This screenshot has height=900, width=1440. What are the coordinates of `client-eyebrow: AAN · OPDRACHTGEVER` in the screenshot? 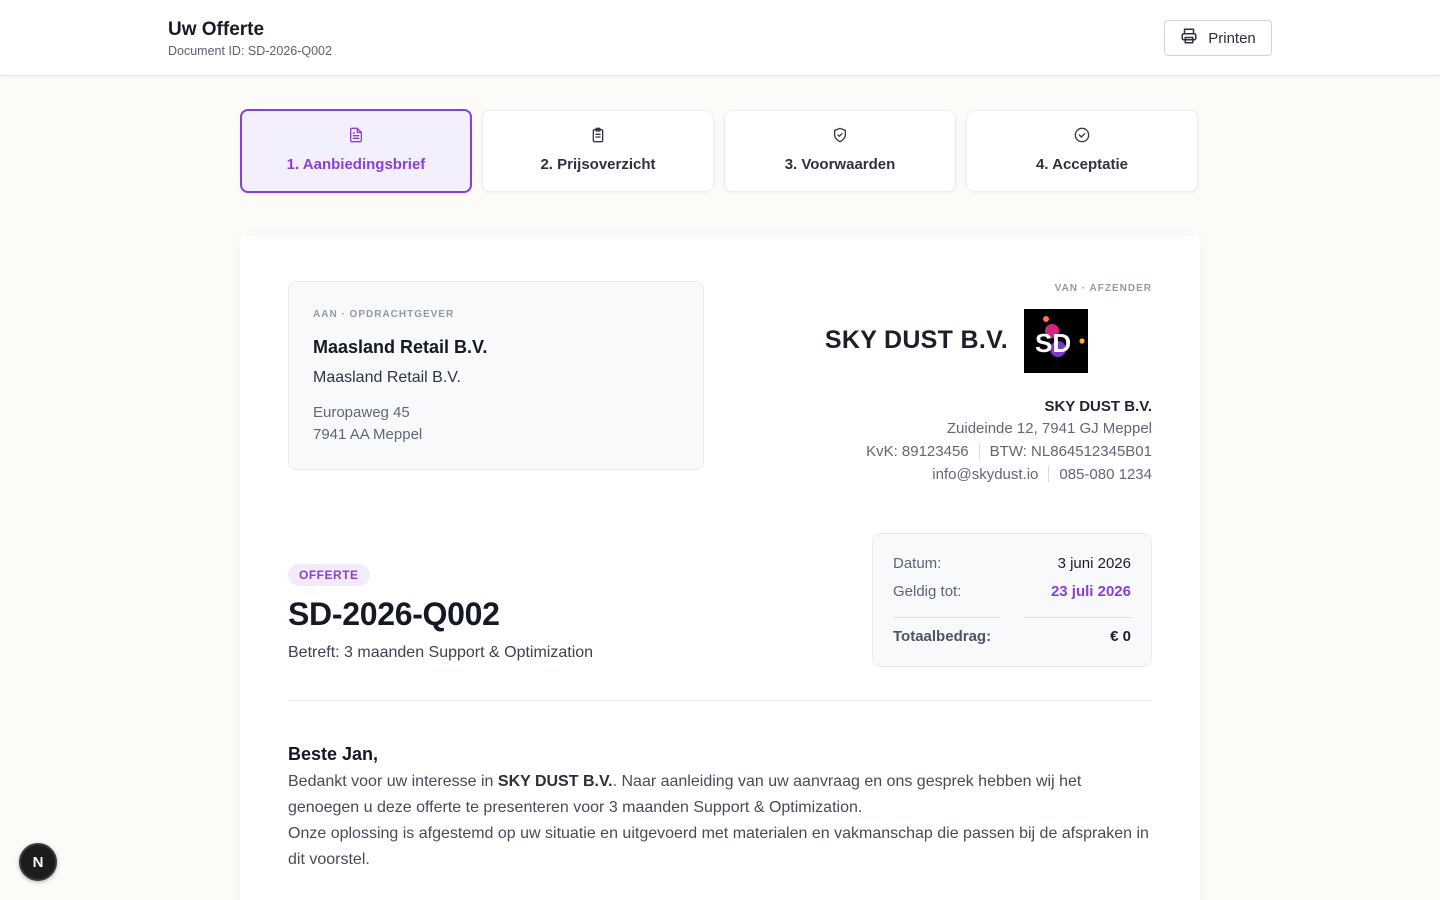 It's located at (384, 314).